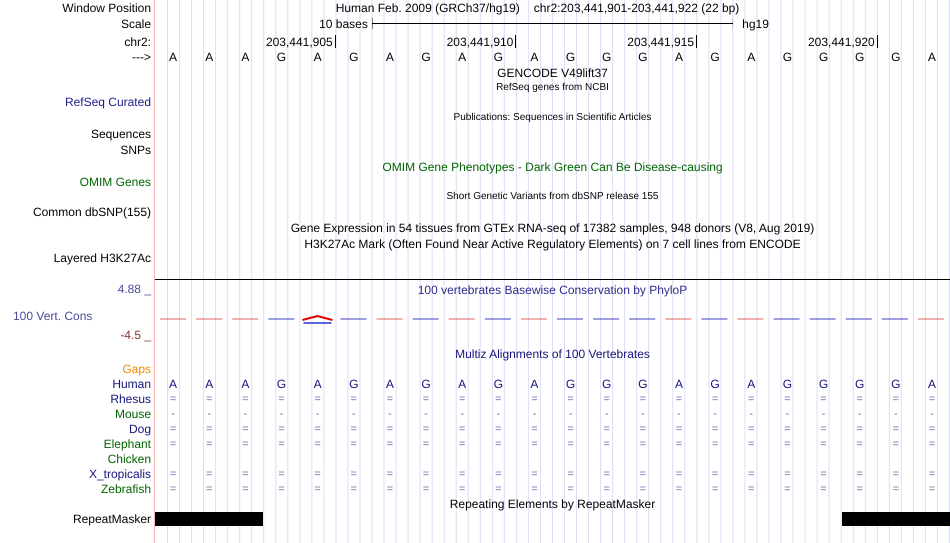  Describe the element at coordinates (115, 182) in the screenshot. I see `track-label: OMIM Genes` at that location.